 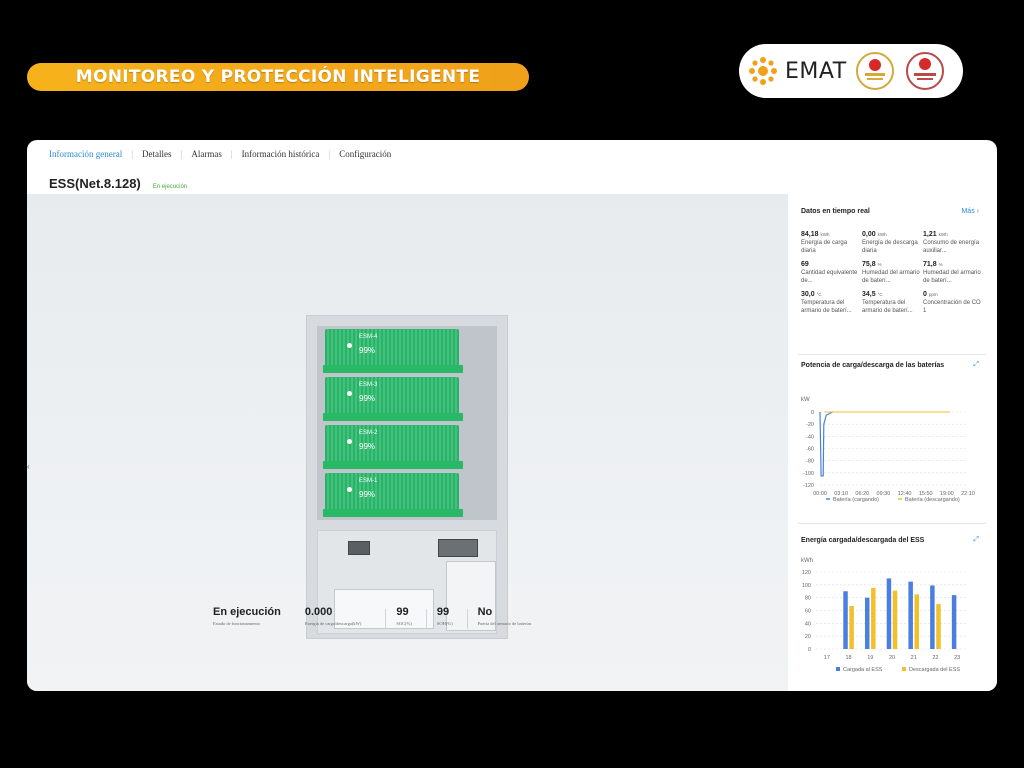 I want to click on summary-value: 0.000, so click(x=318, y=612).